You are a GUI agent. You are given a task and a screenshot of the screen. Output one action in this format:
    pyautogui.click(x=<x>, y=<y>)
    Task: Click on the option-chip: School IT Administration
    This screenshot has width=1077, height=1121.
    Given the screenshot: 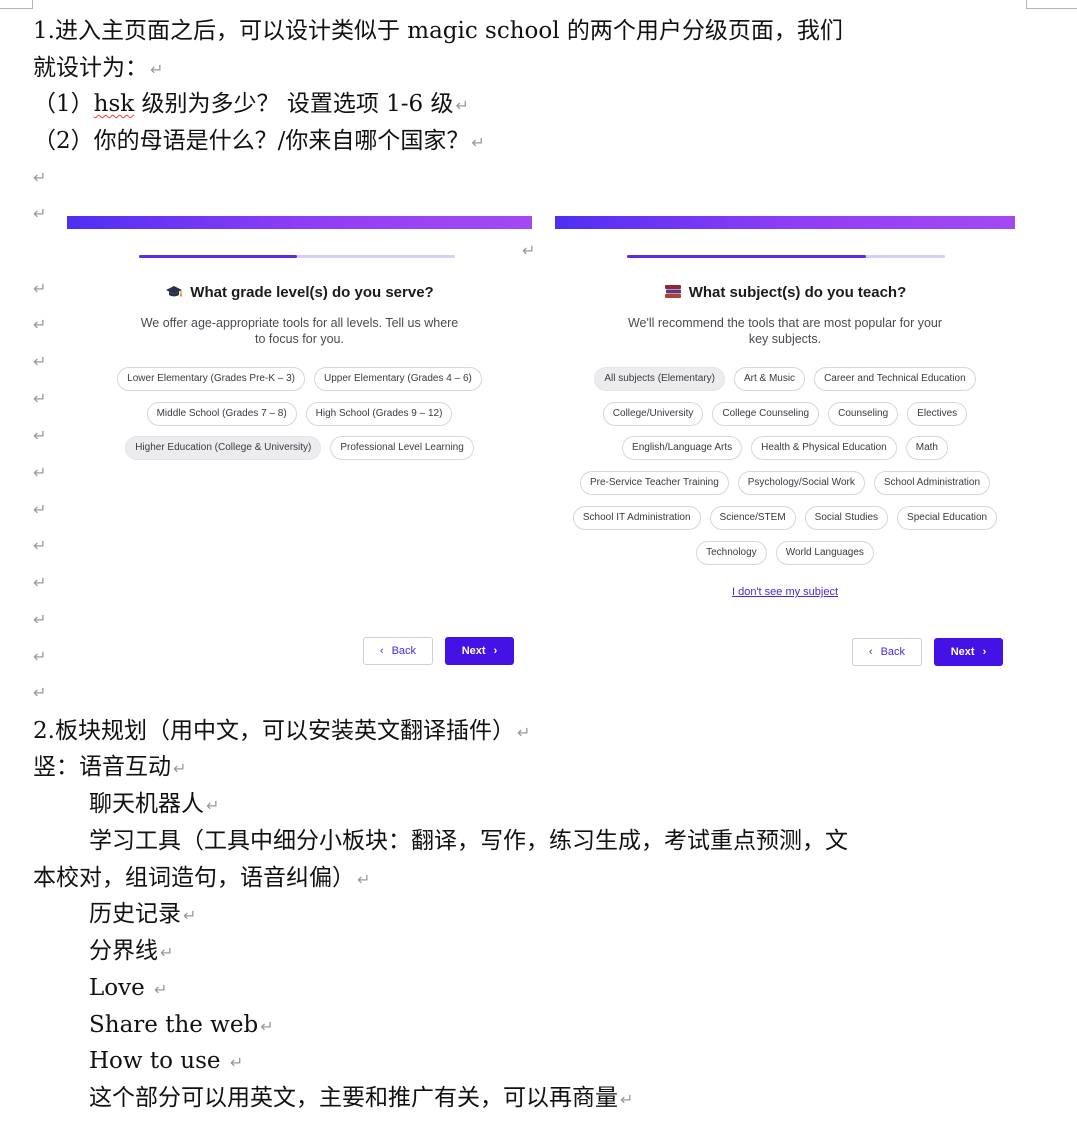 What is the action you would take?
    pyautogui.click(x=636, y=517)
    